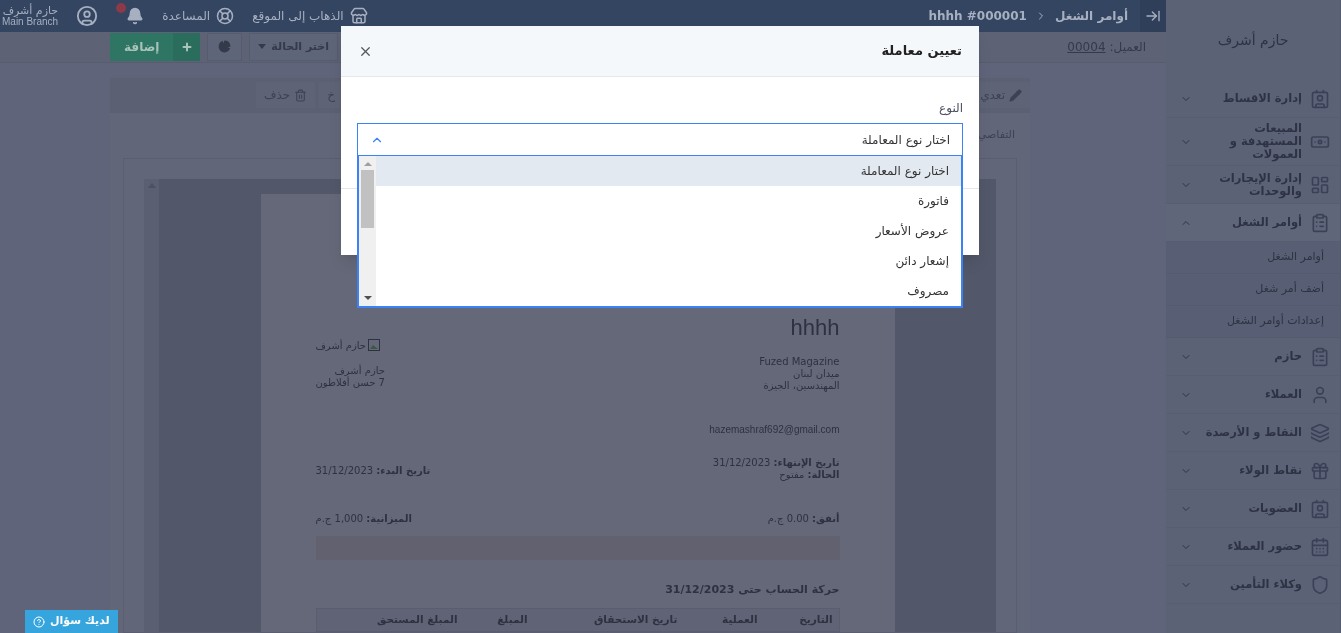 This screenshot has height=633, width=1341. I want to click on question-icon, so click(39, 621).